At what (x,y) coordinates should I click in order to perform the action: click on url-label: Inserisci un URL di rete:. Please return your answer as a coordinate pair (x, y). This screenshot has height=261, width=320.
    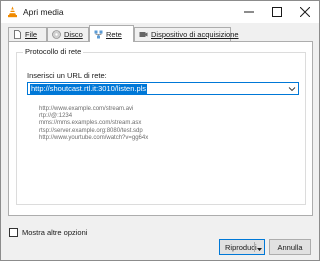
    Looking at the image, I should click on (67, 75).